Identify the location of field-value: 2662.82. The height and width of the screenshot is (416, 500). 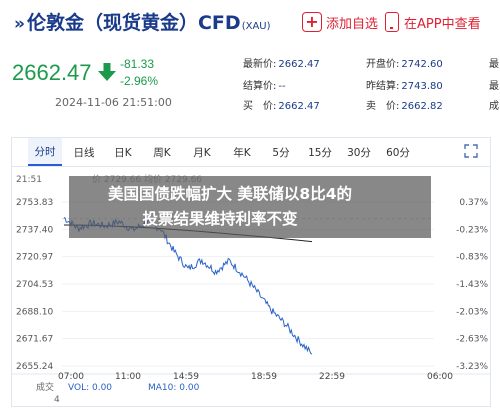
(422, 106).